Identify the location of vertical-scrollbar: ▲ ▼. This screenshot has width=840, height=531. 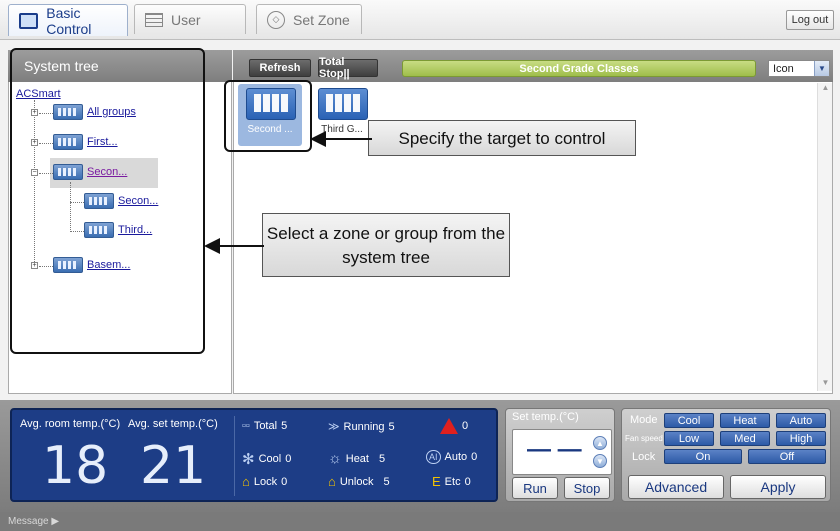
(824, 237).